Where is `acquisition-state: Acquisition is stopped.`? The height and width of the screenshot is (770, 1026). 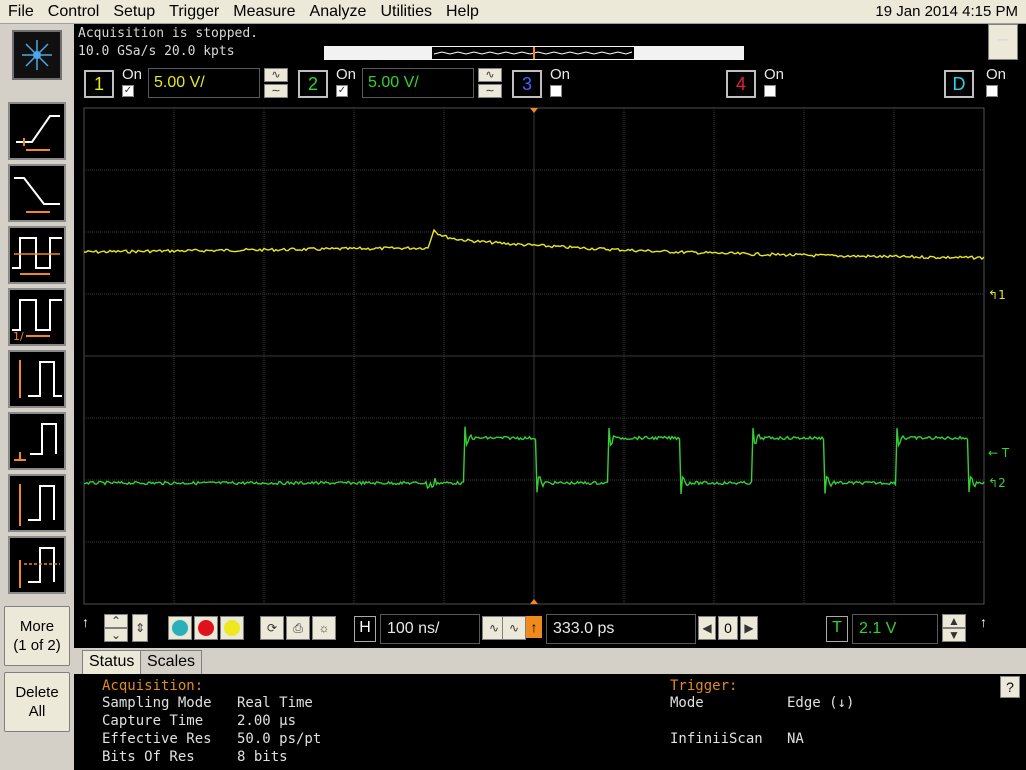
acquisition-state: Acquisition is stopped. is located at coordinates (168, 33).